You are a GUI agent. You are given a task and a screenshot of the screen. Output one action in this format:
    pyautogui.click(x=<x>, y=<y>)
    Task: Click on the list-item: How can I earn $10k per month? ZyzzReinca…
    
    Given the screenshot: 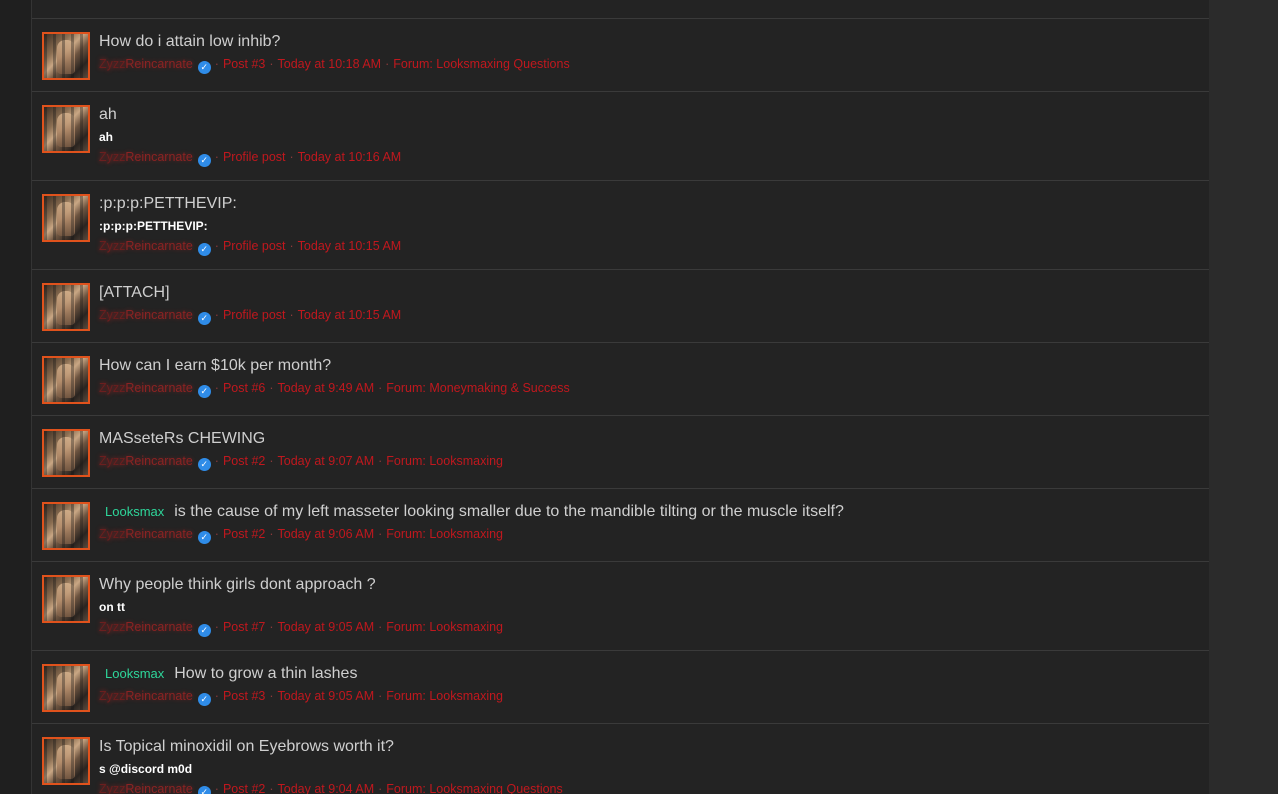 What is the action you would take?
    pyautogui.click(x=621, y=379)
    